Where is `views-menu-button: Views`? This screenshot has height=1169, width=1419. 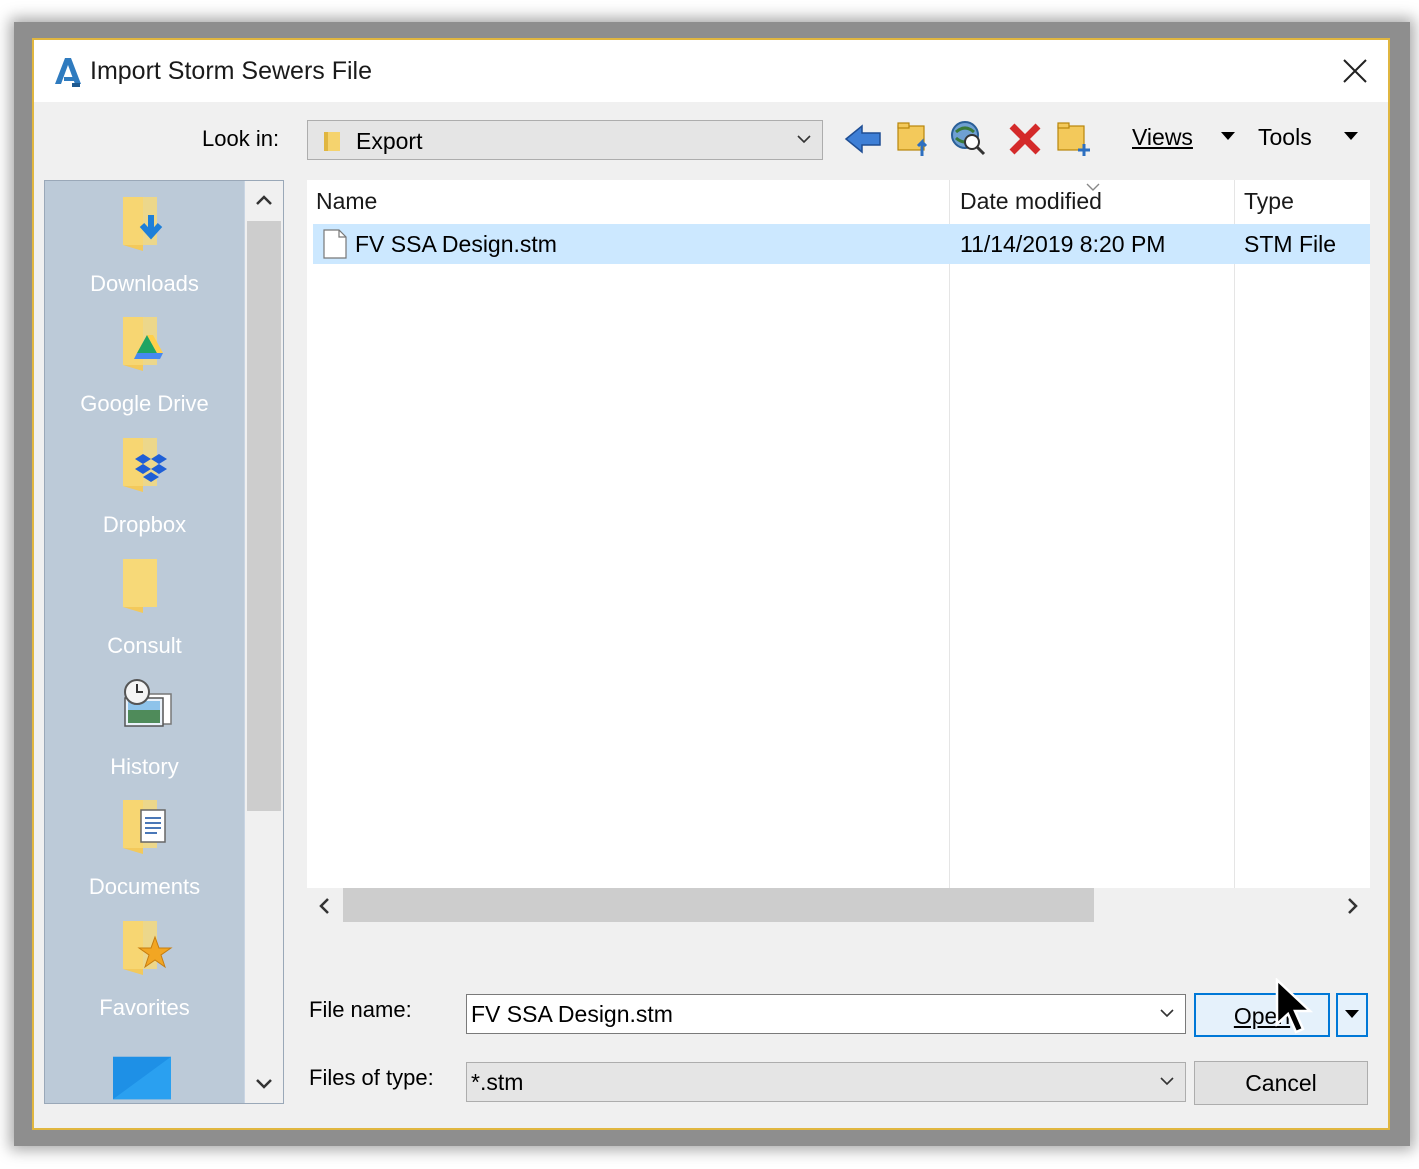 views-menu-button: Views is located at coordinates (1162, 137).